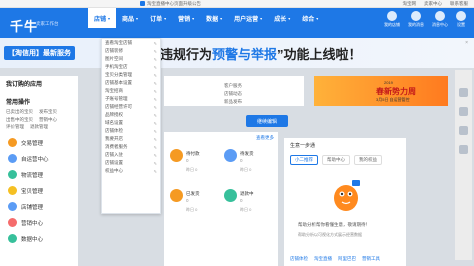 The height and width of the screenshot is (266, 474). What do you see at coordinates (131, 91) in the screenshot?
I see `dropdown-item: 淘宝招商 ✎` at bounding box center [131, 91].